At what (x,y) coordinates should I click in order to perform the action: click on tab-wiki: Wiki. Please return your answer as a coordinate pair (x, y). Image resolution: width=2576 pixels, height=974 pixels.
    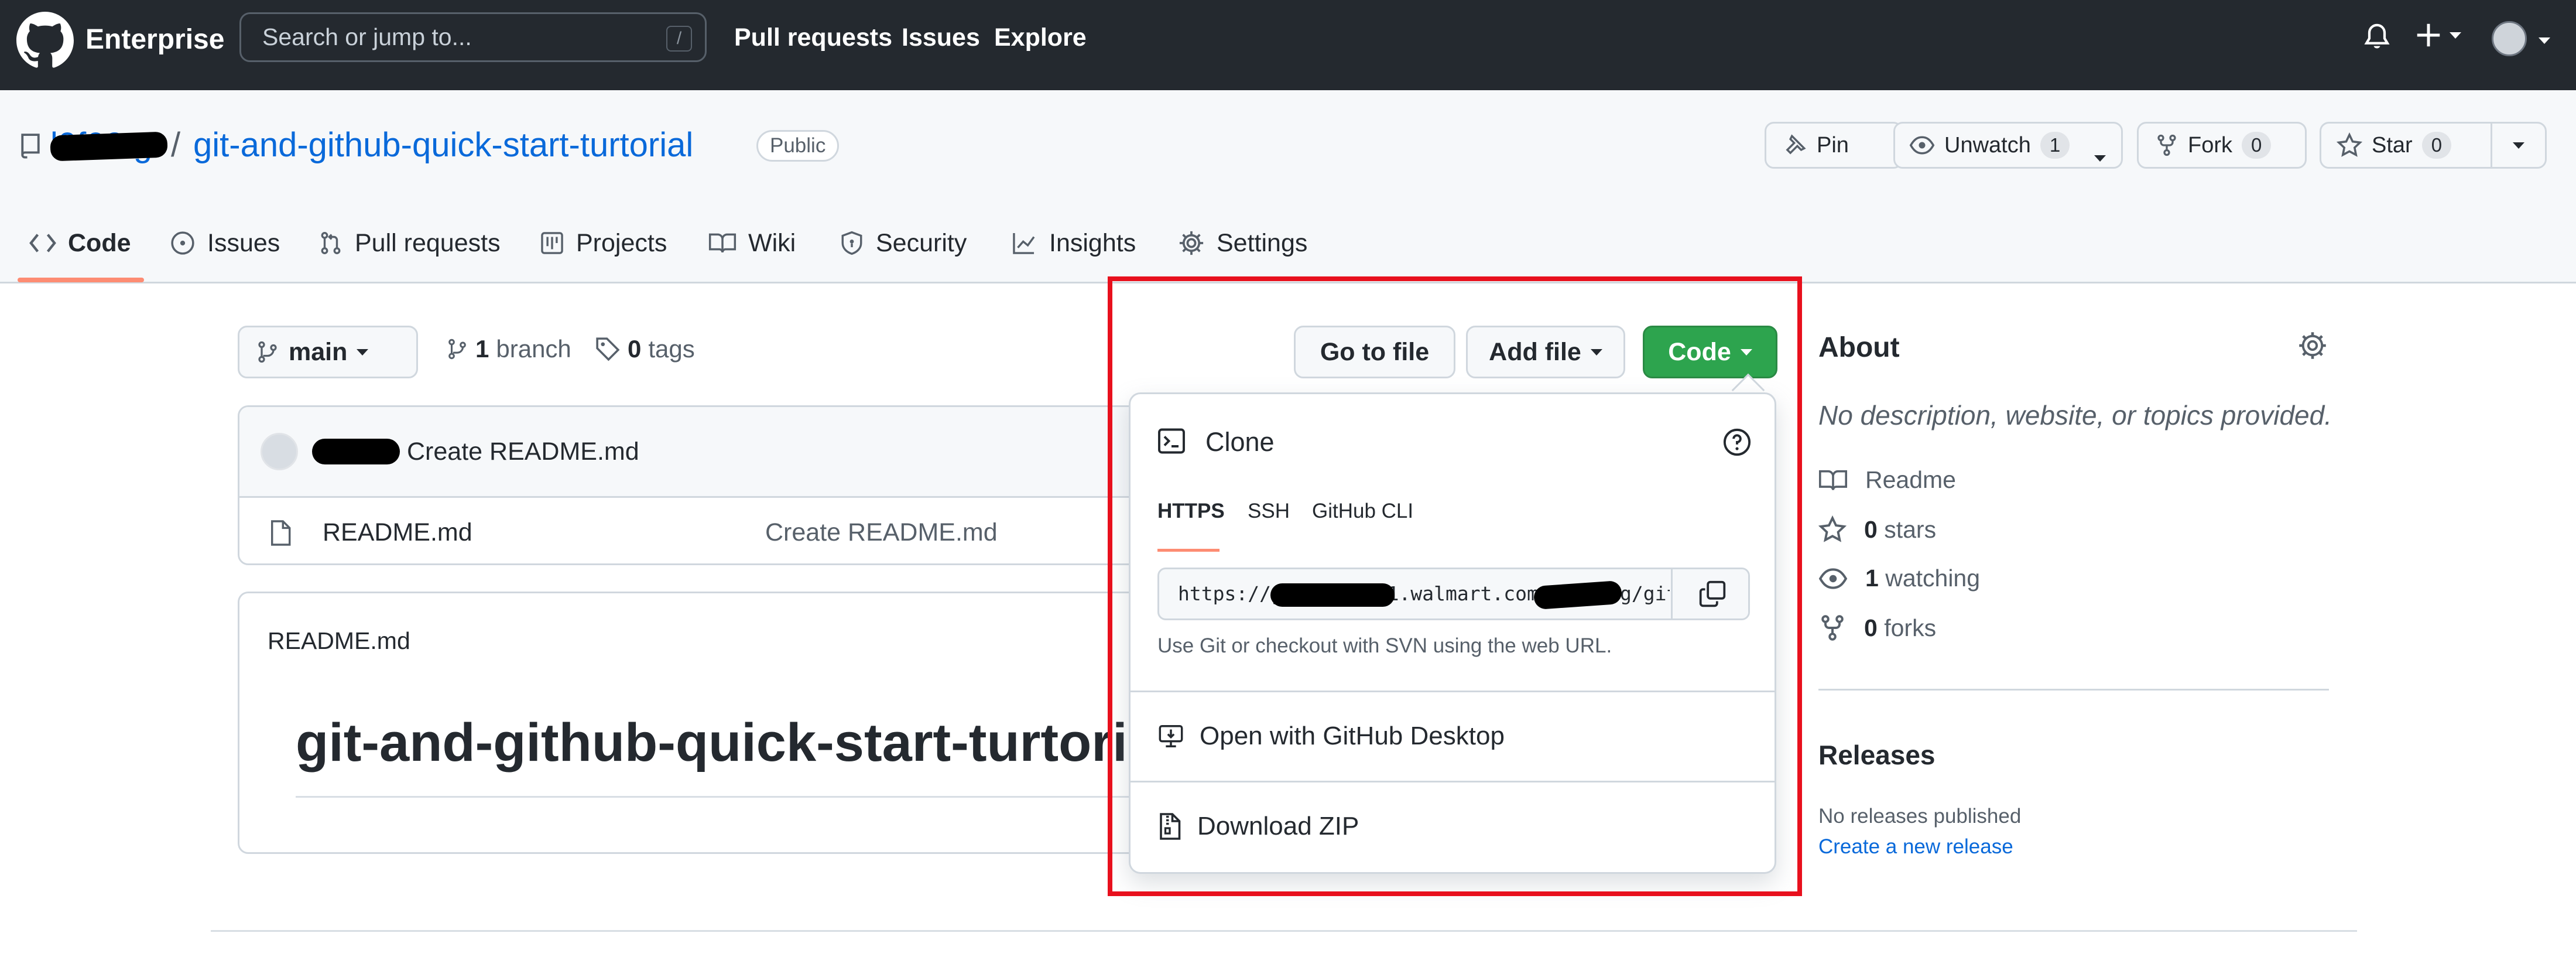
    Looking at the image, I should click on (752, 244).